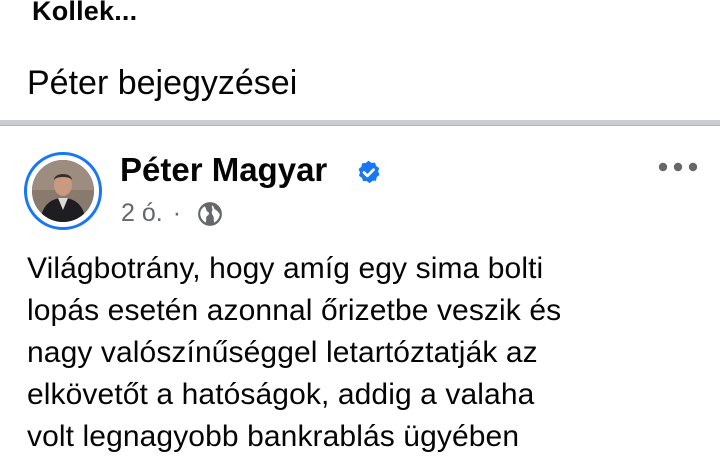 The width and height of the screenshot is (720, 458). I want to click on globe-icon, so click(210, 213).